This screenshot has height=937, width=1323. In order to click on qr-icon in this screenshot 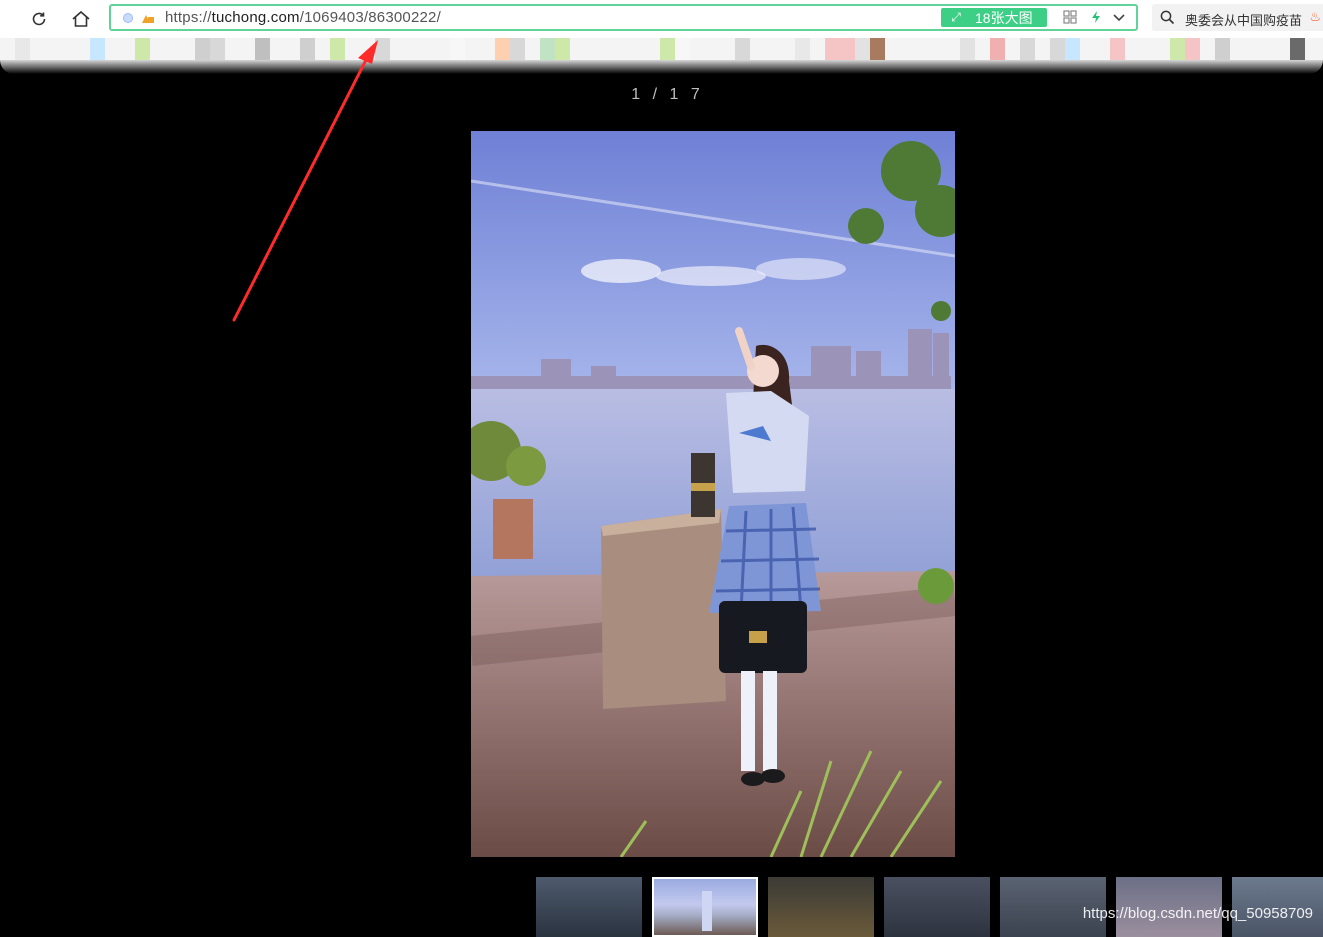, I will do `click(1070, 17)`.